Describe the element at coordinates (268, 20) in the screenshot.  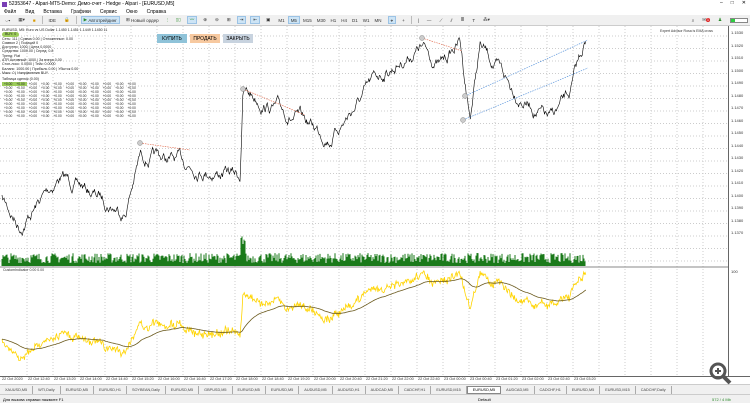
I see `screenshot-icon: ▣` at that location.